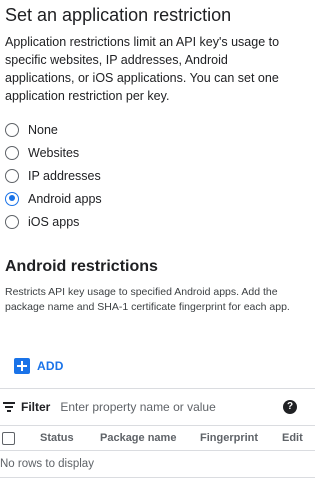 Image resolution: width=320 pixels, height=483 pixels. I want to click on table-header: Status Package name Fingerprint Edit, so click(157, 438).